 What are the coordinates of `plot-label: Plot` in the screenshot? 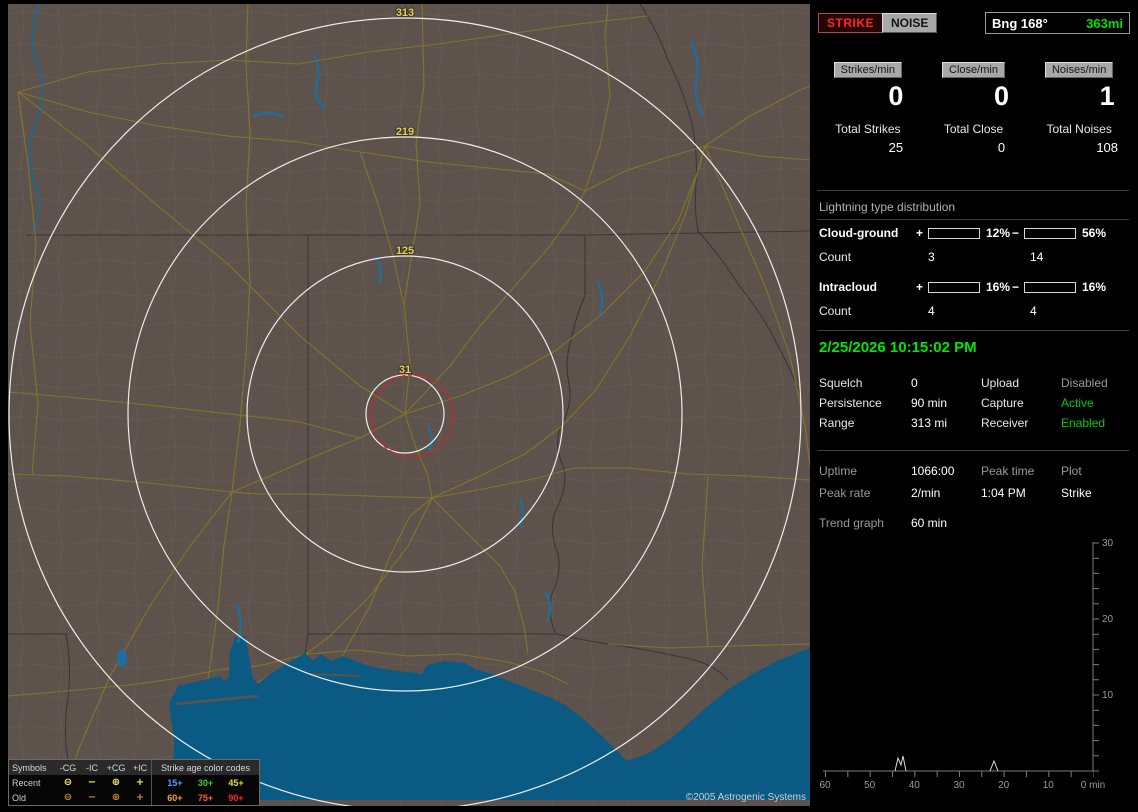 It's located at (1071, 471).